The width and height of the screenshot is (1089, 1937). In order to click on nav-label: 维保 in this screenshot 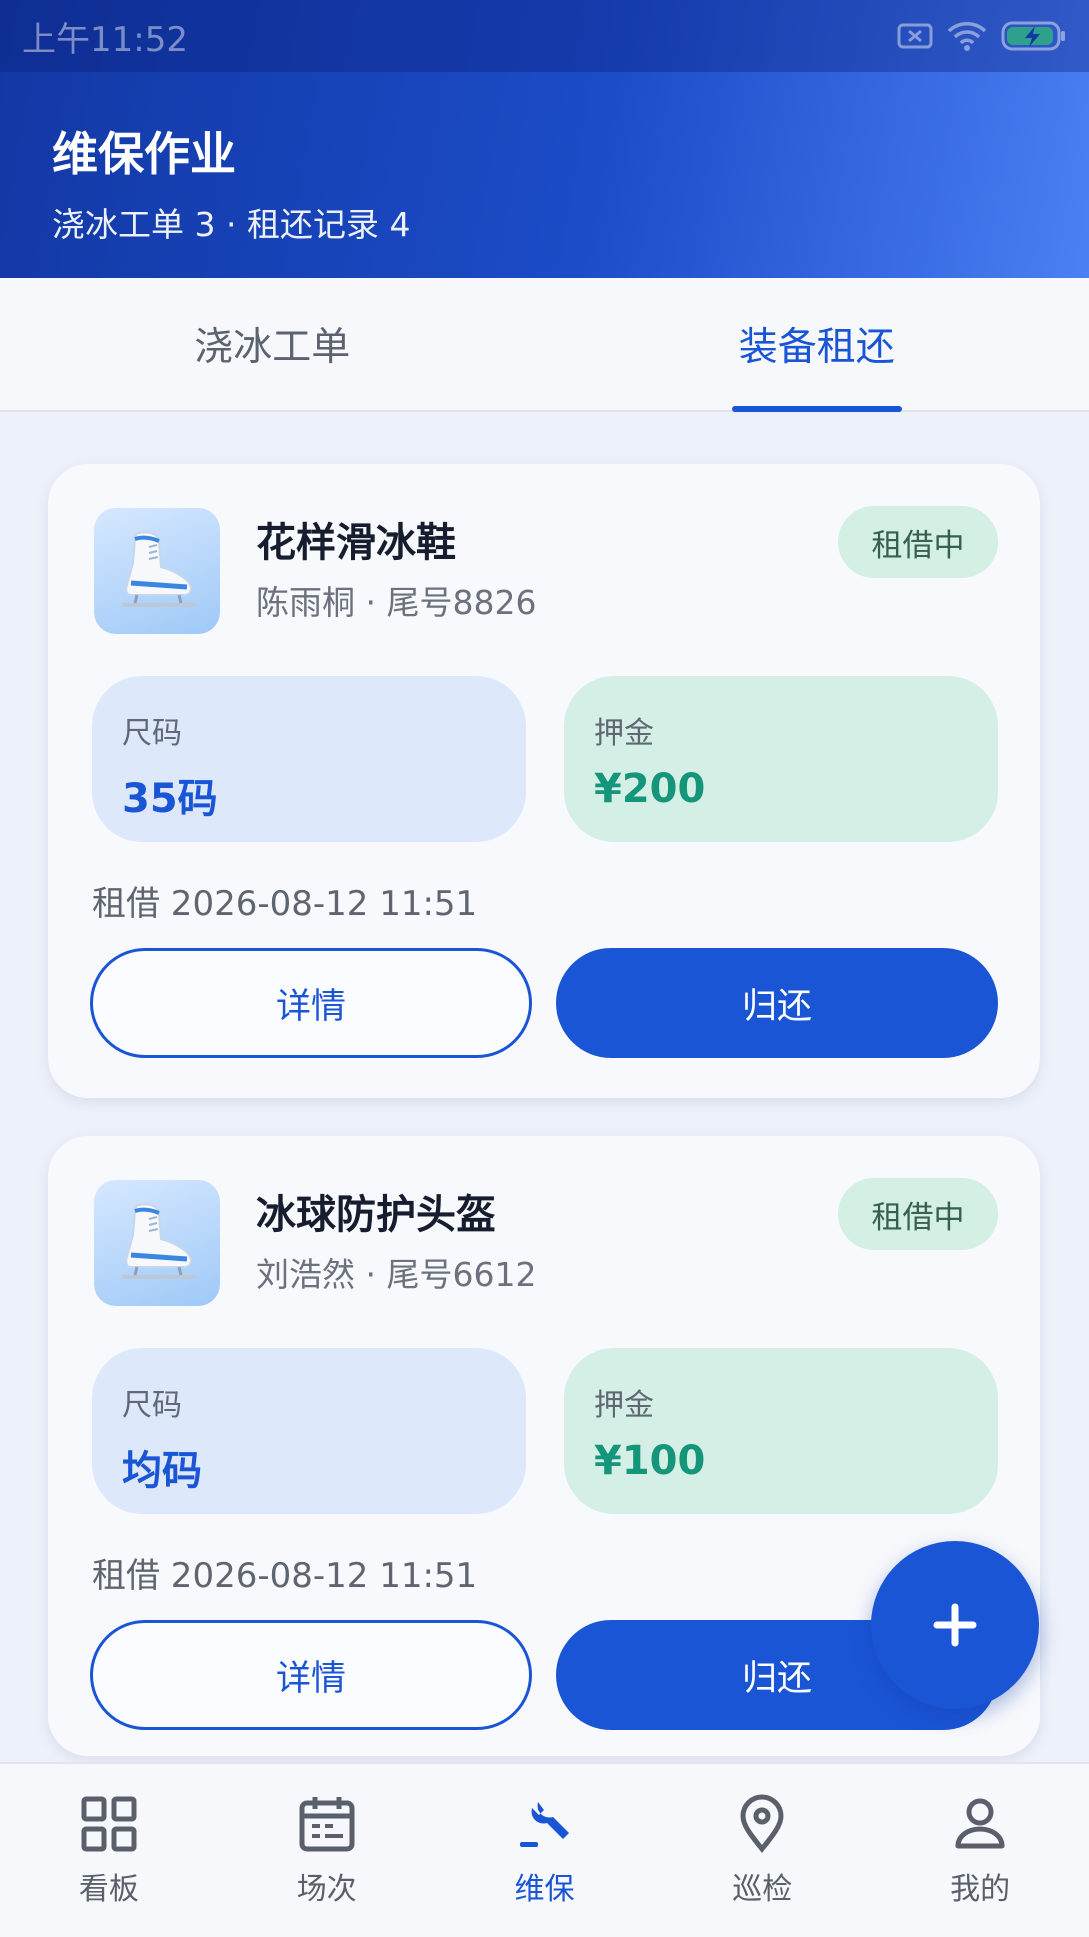, I will do `click(544, 1889)`.